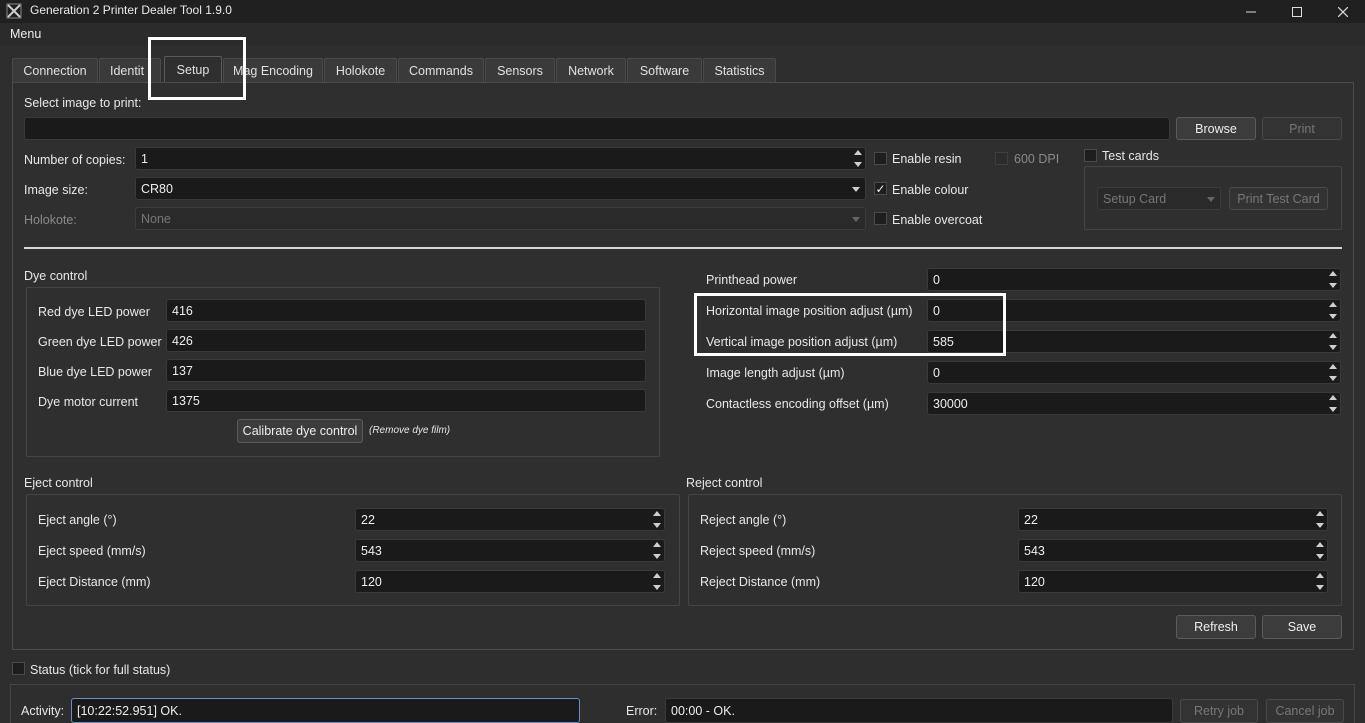 The height and width of the screenshot is (723, 1365). What do you see at coordinates (597, 128) in the screenshot?
I see `image-path-field` at bounding box center [597, 128].